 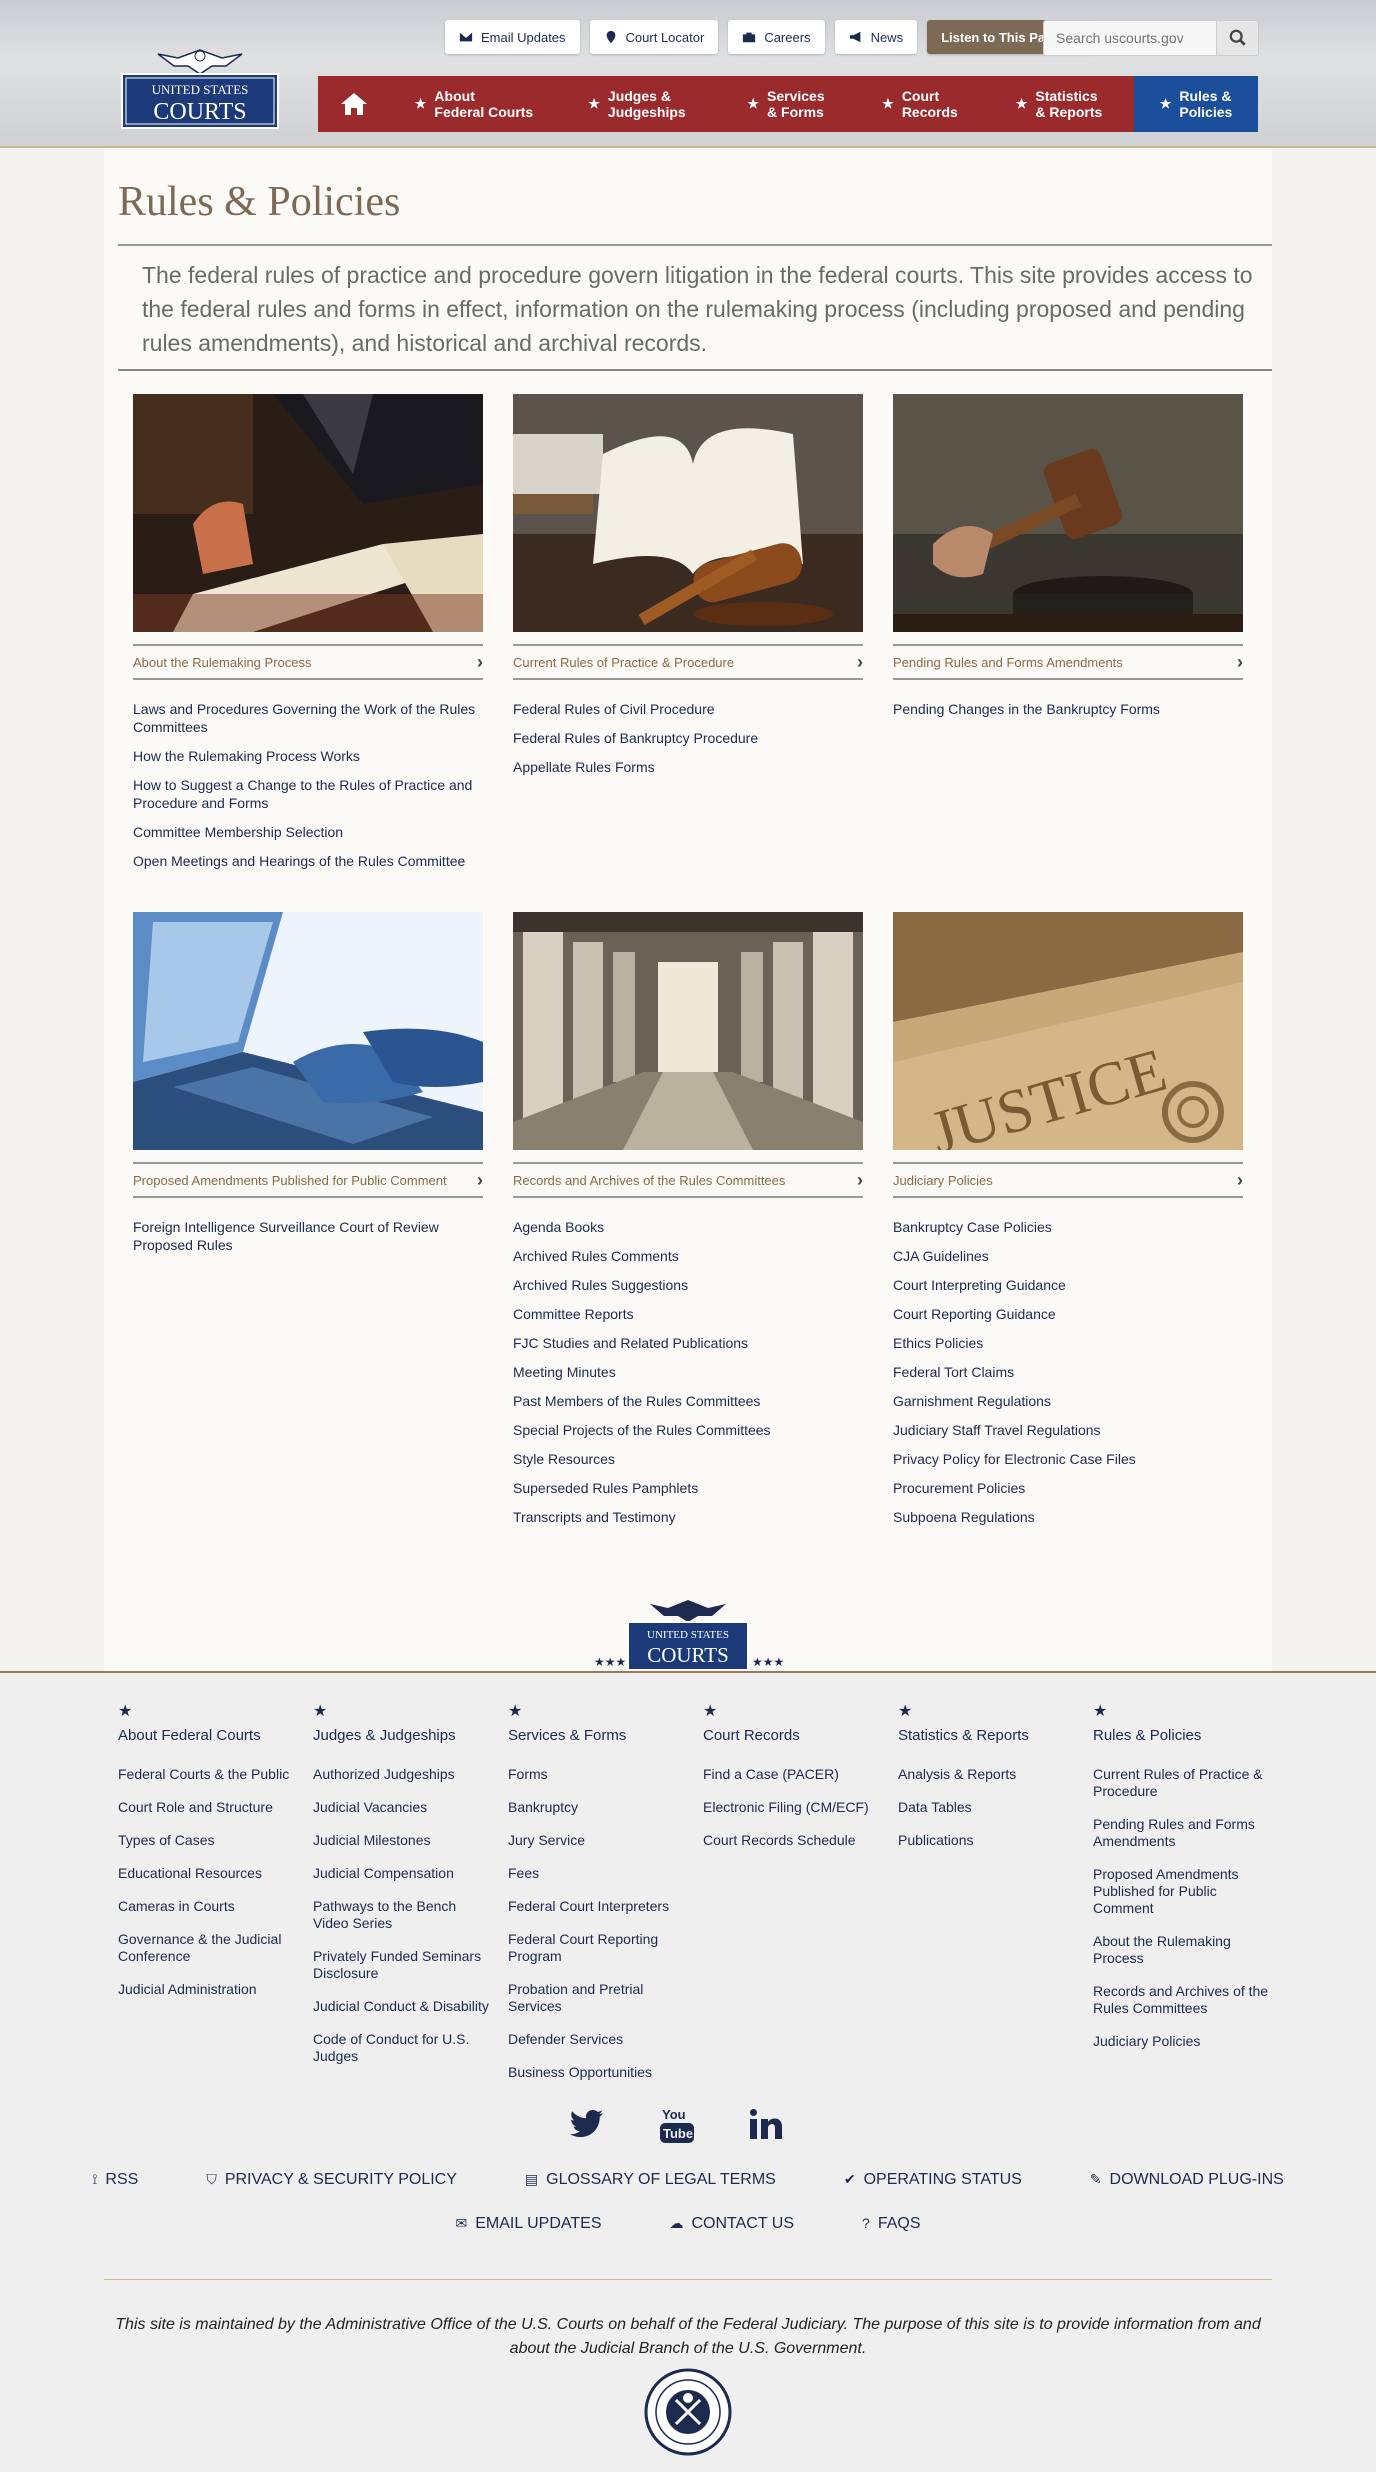 I want to click on list-item: Style Resources, so click(x=688, y=1459).